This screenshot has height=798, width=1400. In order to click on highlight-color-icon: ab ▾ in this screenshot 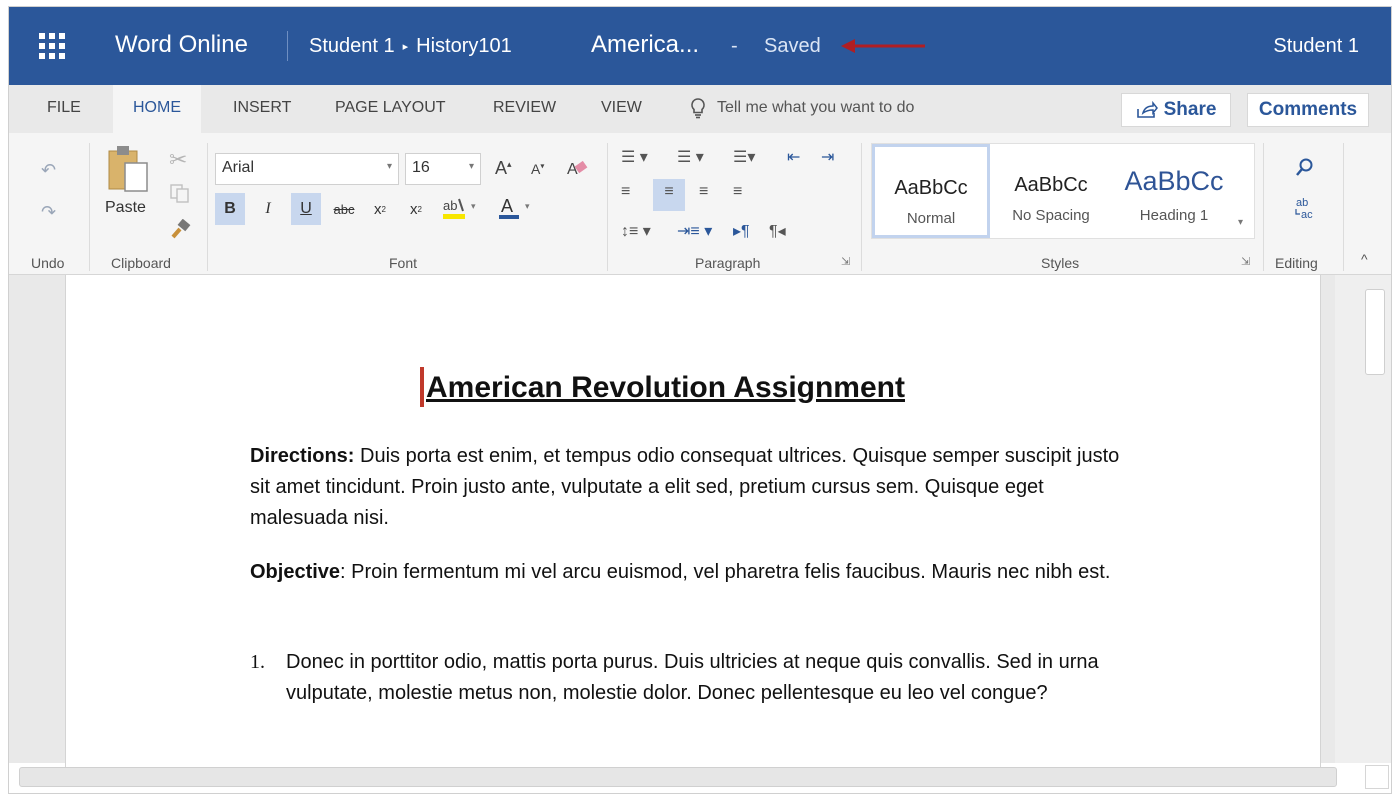, I will do `click(462, 209)`.